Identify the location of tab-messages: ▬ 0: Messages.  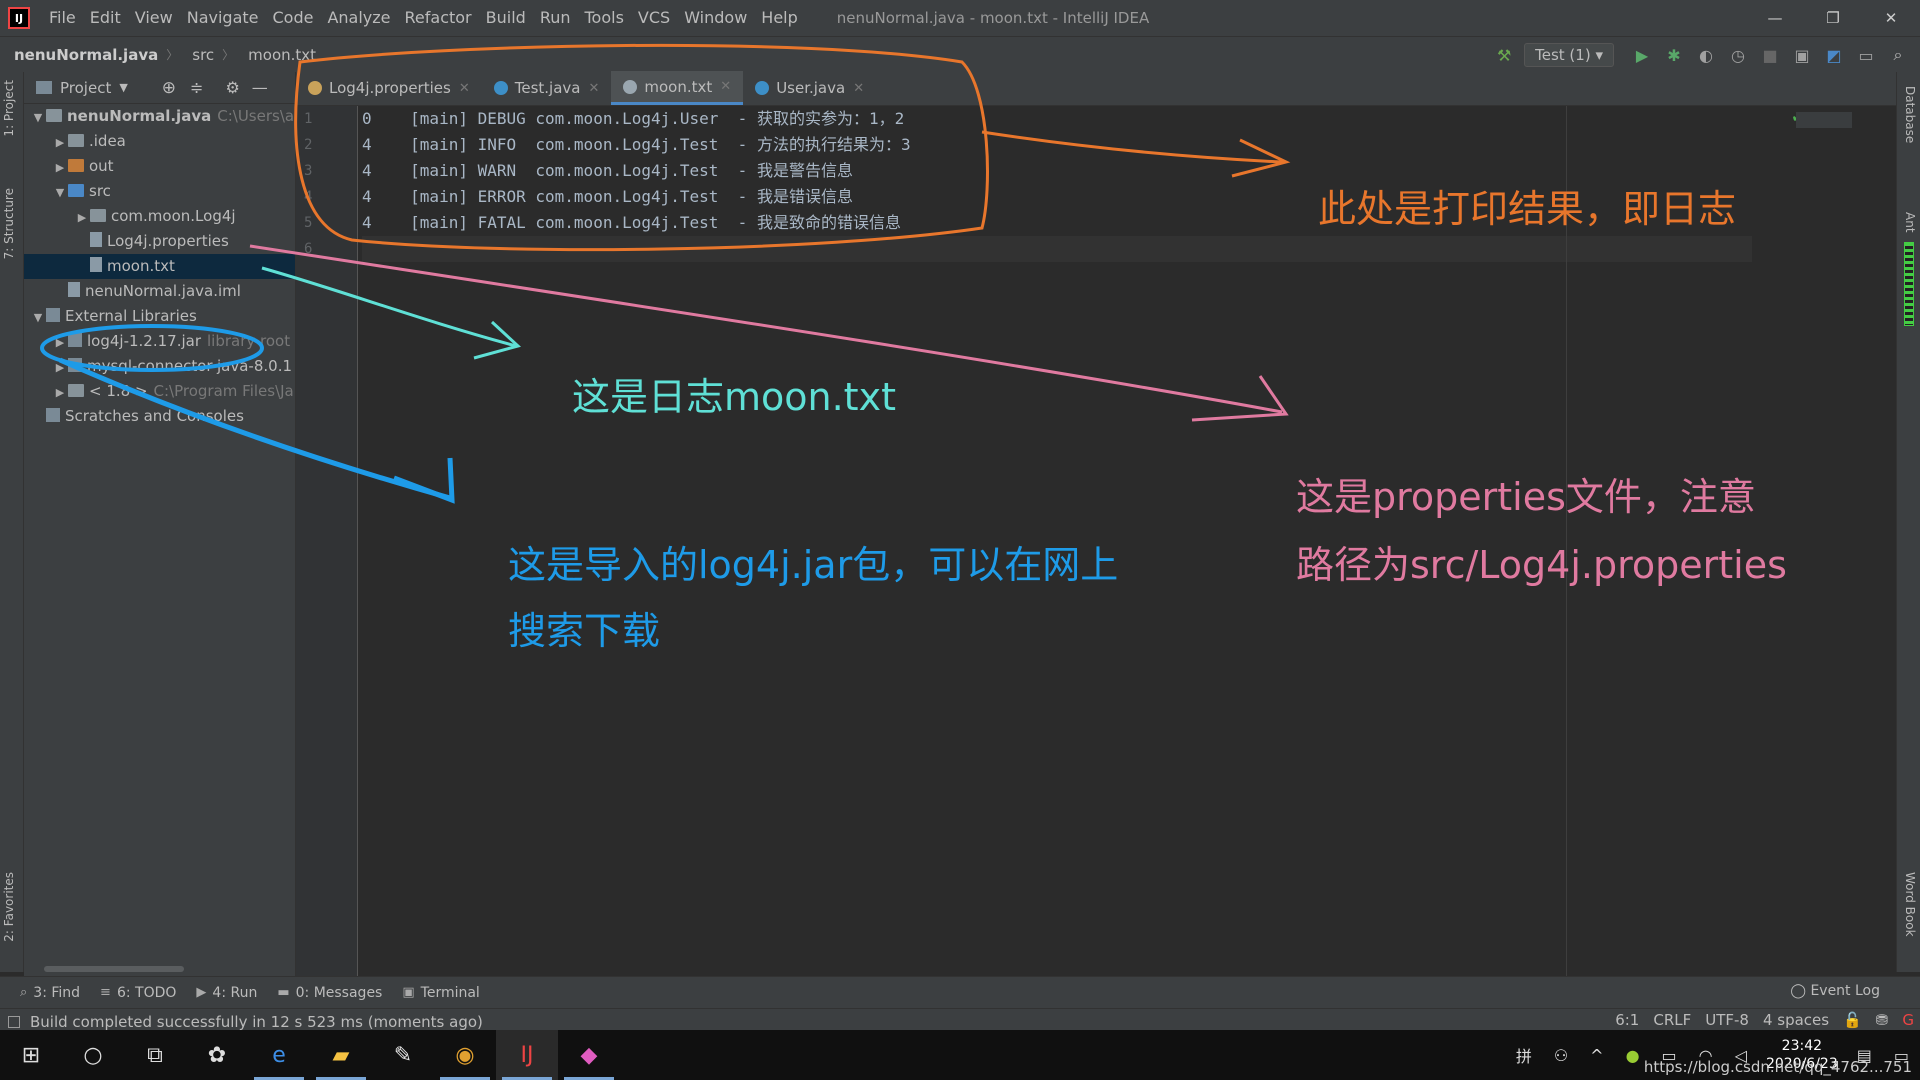
(329, 993).